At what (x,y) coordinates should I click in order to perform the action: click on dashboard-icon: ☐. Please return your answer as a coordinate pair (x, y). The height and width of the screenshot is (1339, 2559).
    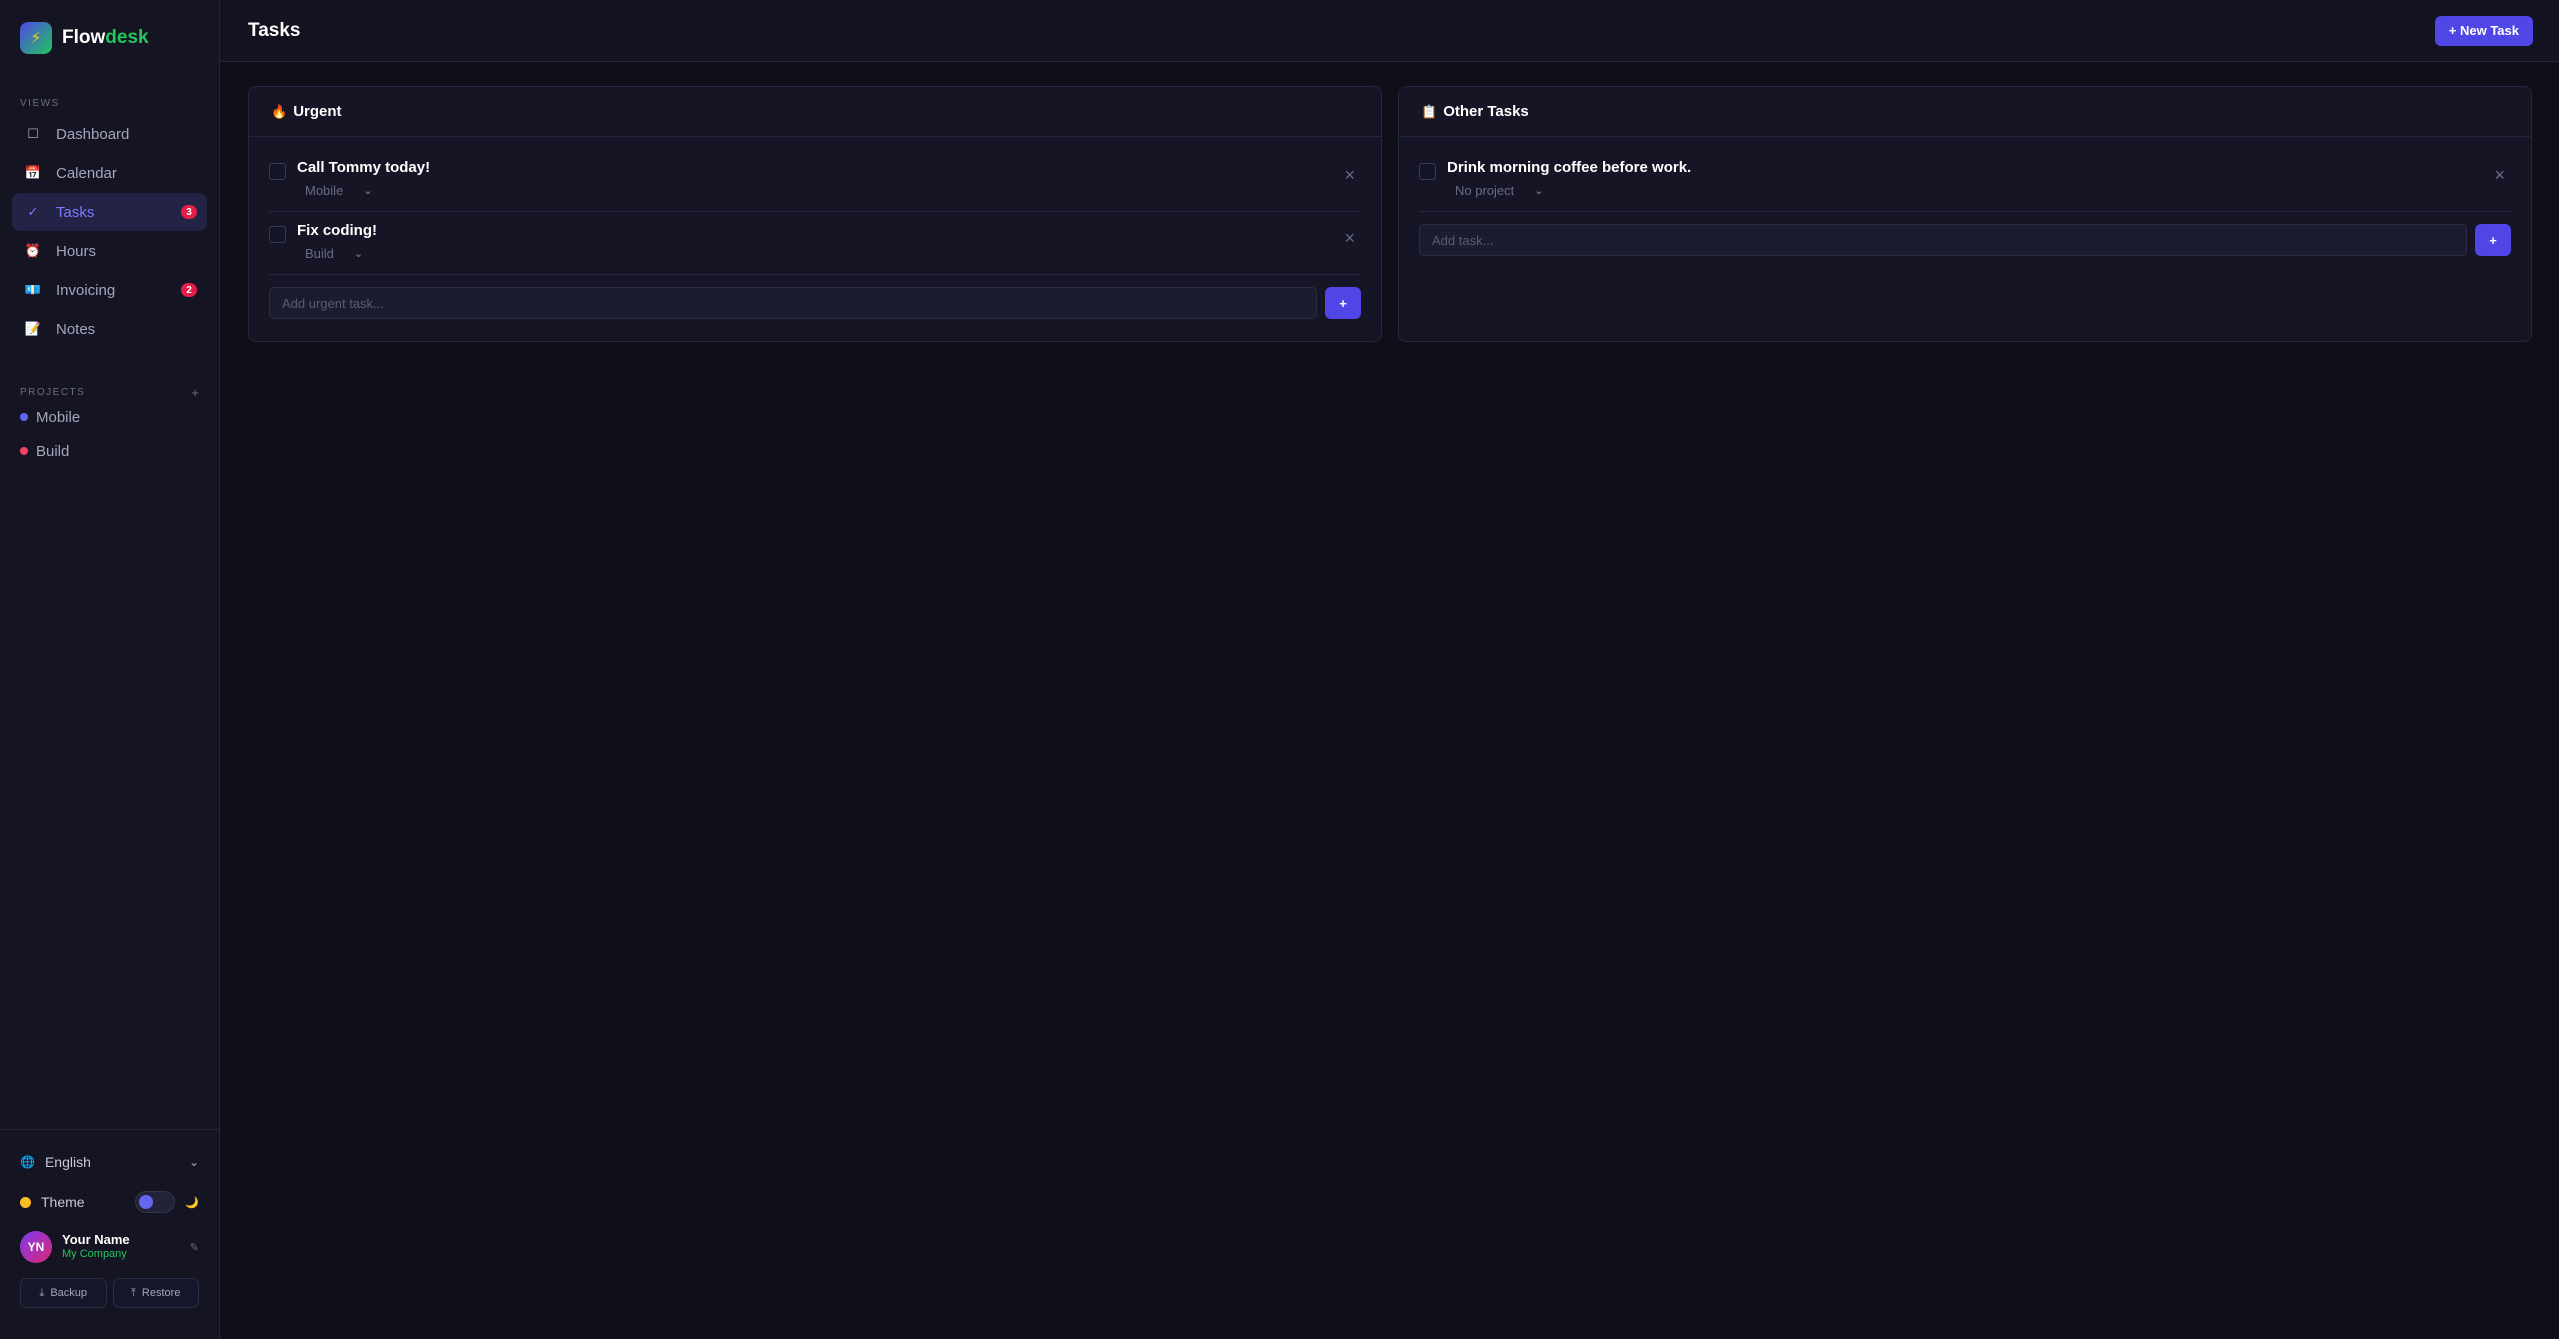
    Looking at the image, I should click on (33, 133).